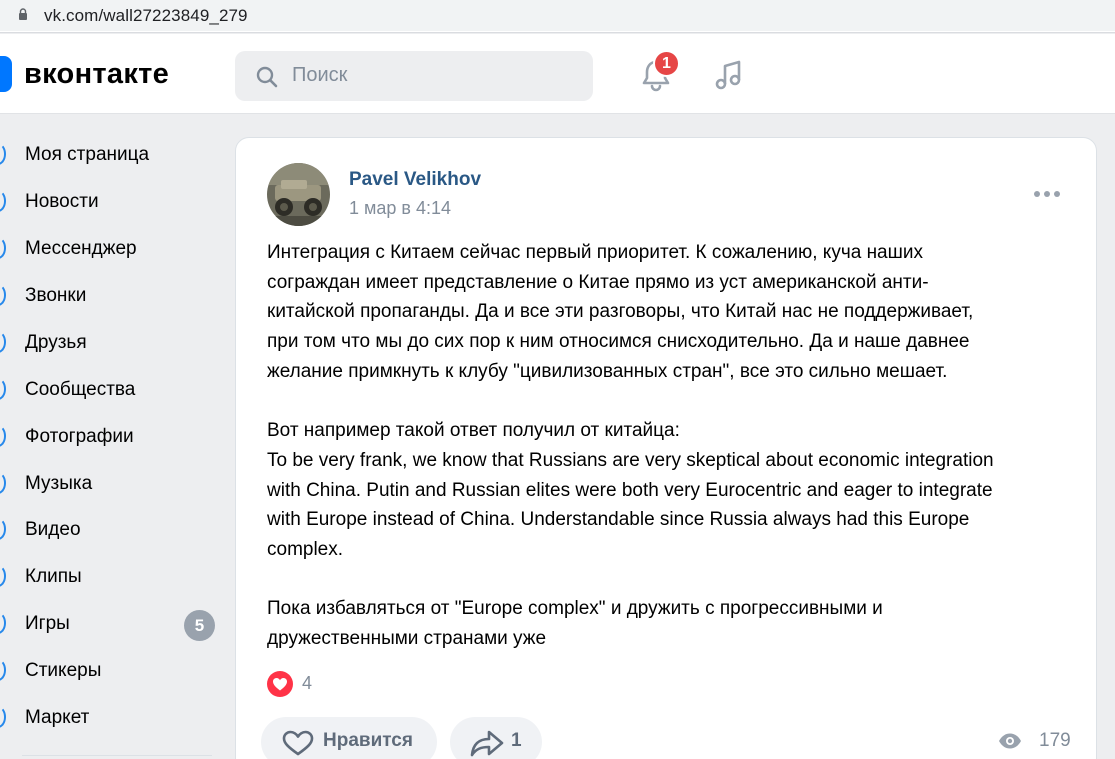 This screenshot has width=1115, height=759. I want to click on sidebar-item-music: Музыка, so click(112, 483).